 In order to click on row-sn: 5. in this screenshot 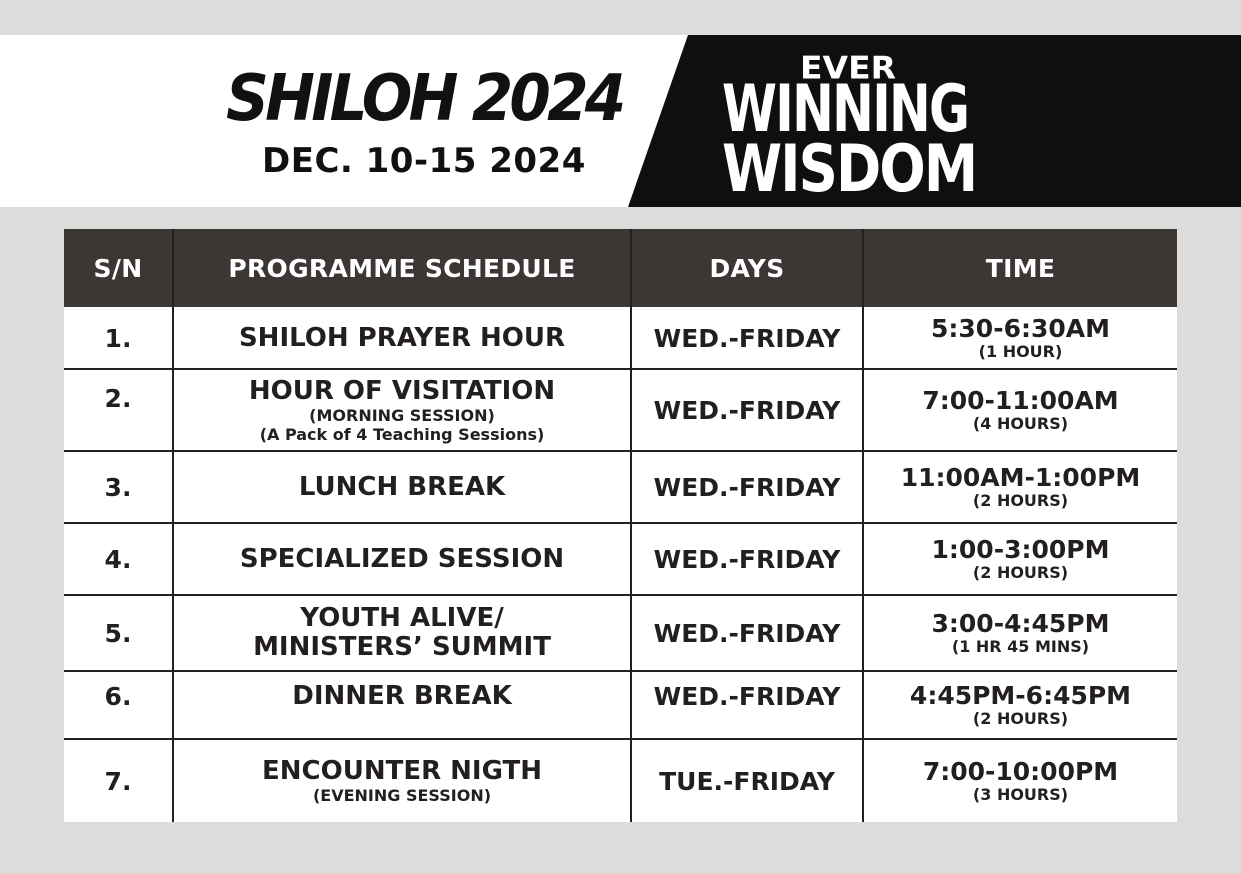, I will do `click(118, 633)`.